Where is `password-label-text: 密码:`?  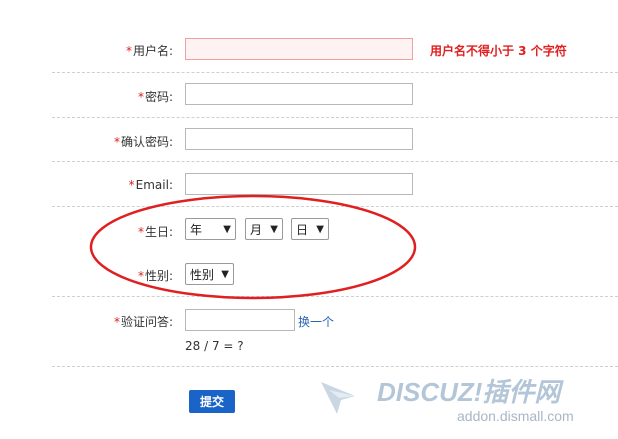 password-label-text: 密码: is located at coordinates (158, 97).